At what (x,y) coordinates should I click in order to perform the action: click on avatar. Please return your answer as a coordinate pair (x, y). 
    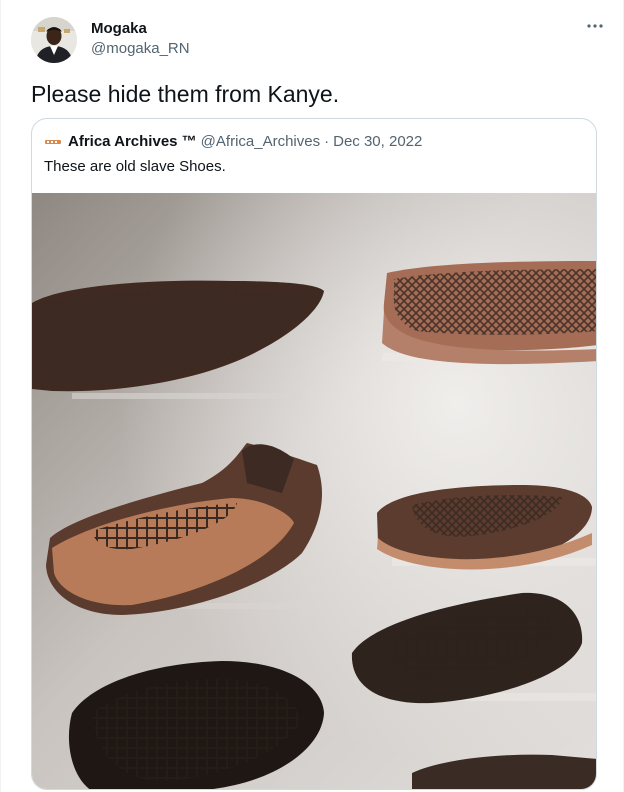
    Looking at the image, I should click on (54, 40).